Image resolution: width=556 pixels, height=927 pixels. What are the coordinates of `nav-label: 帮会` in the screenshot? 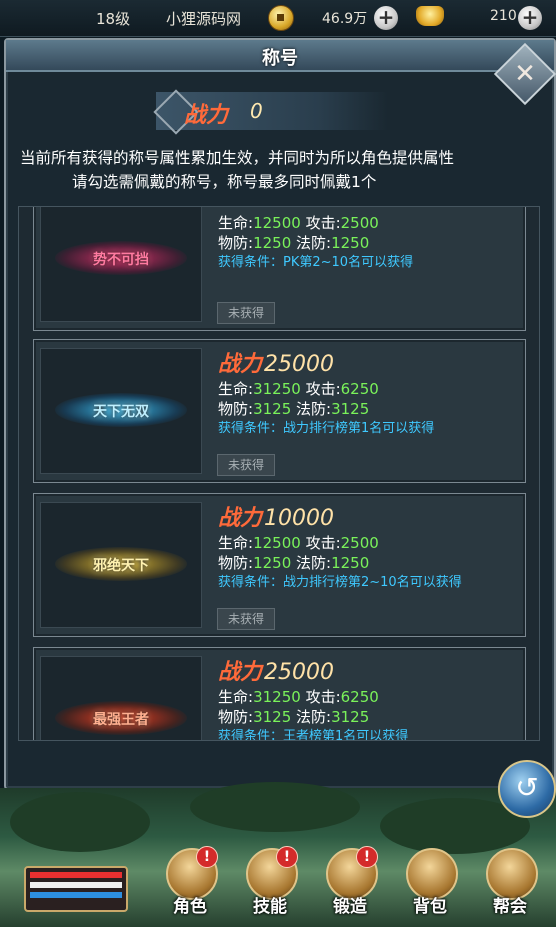 It's located at (510, 907).